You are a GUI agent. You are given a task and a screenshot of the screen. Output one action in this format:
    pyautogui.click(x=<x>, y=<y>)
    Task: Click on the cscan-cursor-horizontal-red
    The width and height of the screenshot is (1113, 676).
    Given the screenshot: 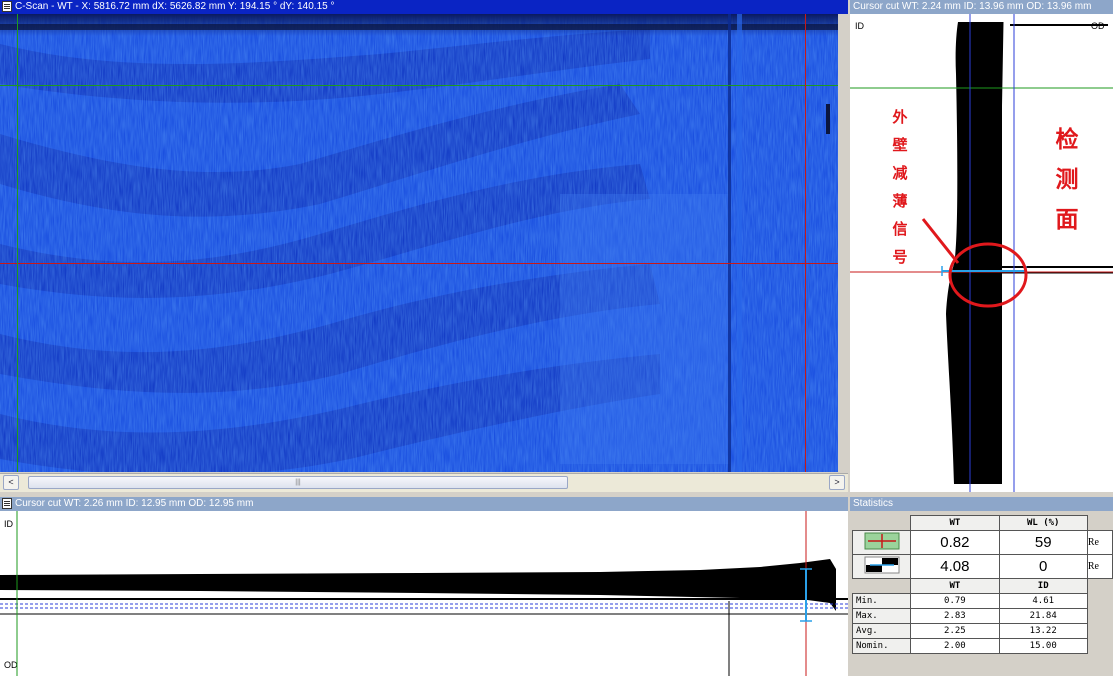 What is the action you would take?
    pyautogui.click(x=419, y=263)
    